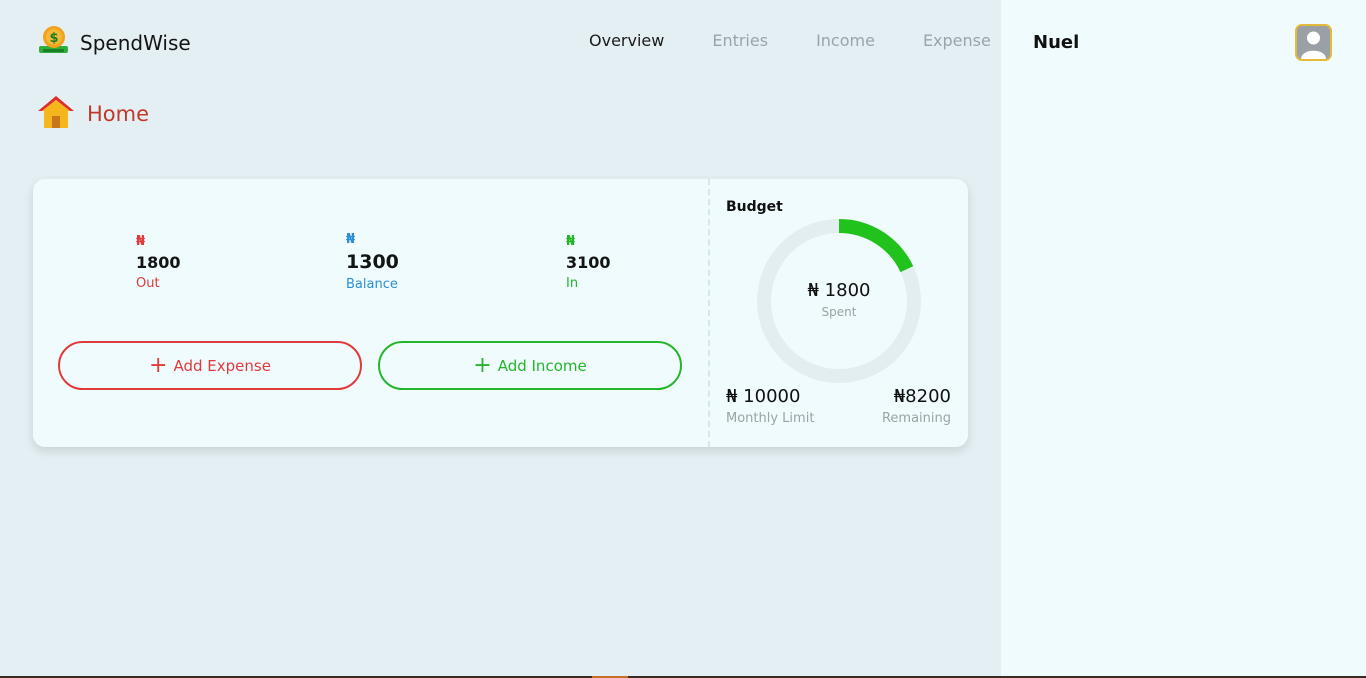 This screenshot has width=1366, height=678. Describe the element at coordinates (770, 418) in the screenshot. I see `limit-label: Monthly Limit` at that location.